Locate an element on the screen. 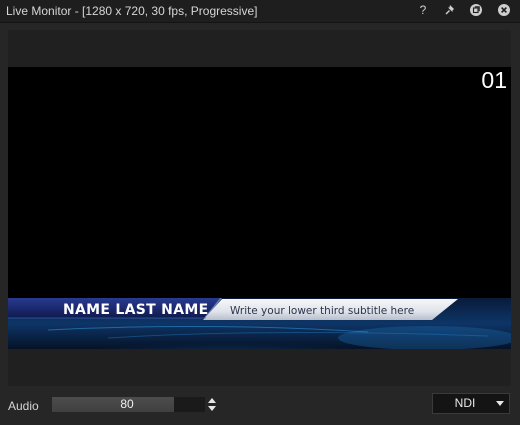 This screenshot has width=520, height=425. restore-button is located at coordinates (476, 10).